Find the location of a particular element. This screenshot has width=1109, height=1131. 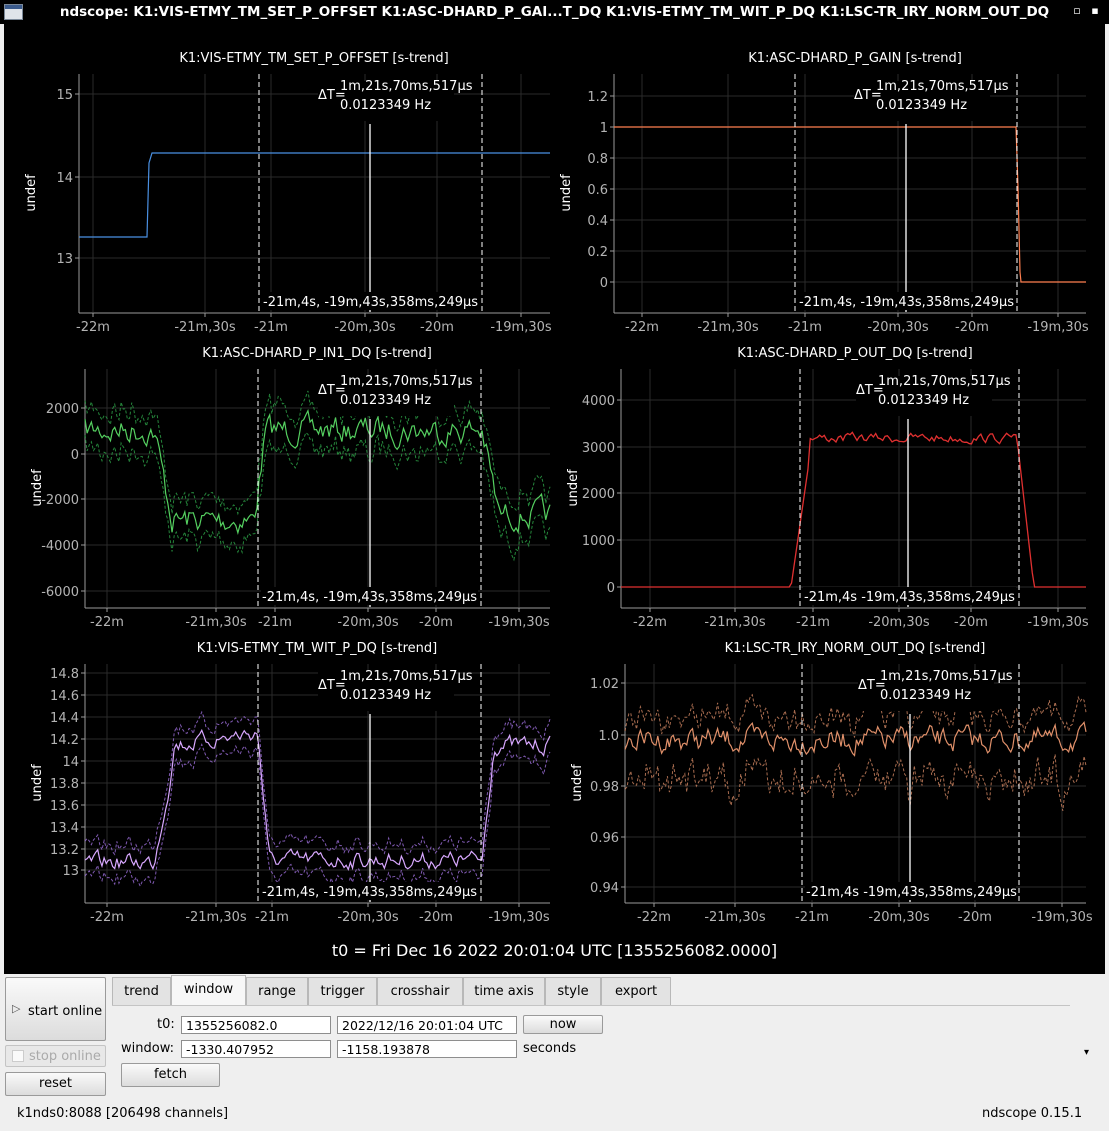

tab-trigger: trigger is located at coordinates (342, 991).